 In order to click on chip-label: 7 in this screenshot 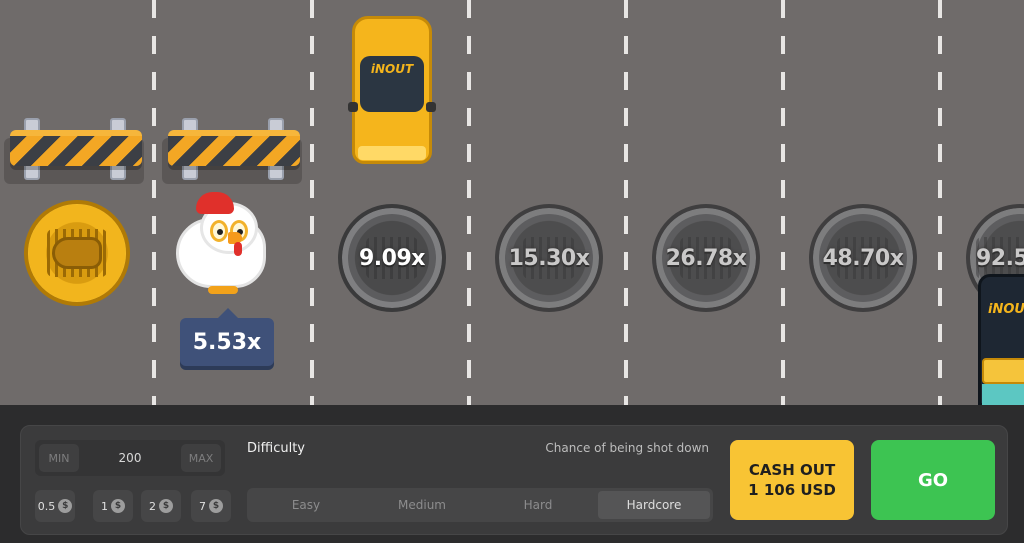, I will do `click(202, 506)`.